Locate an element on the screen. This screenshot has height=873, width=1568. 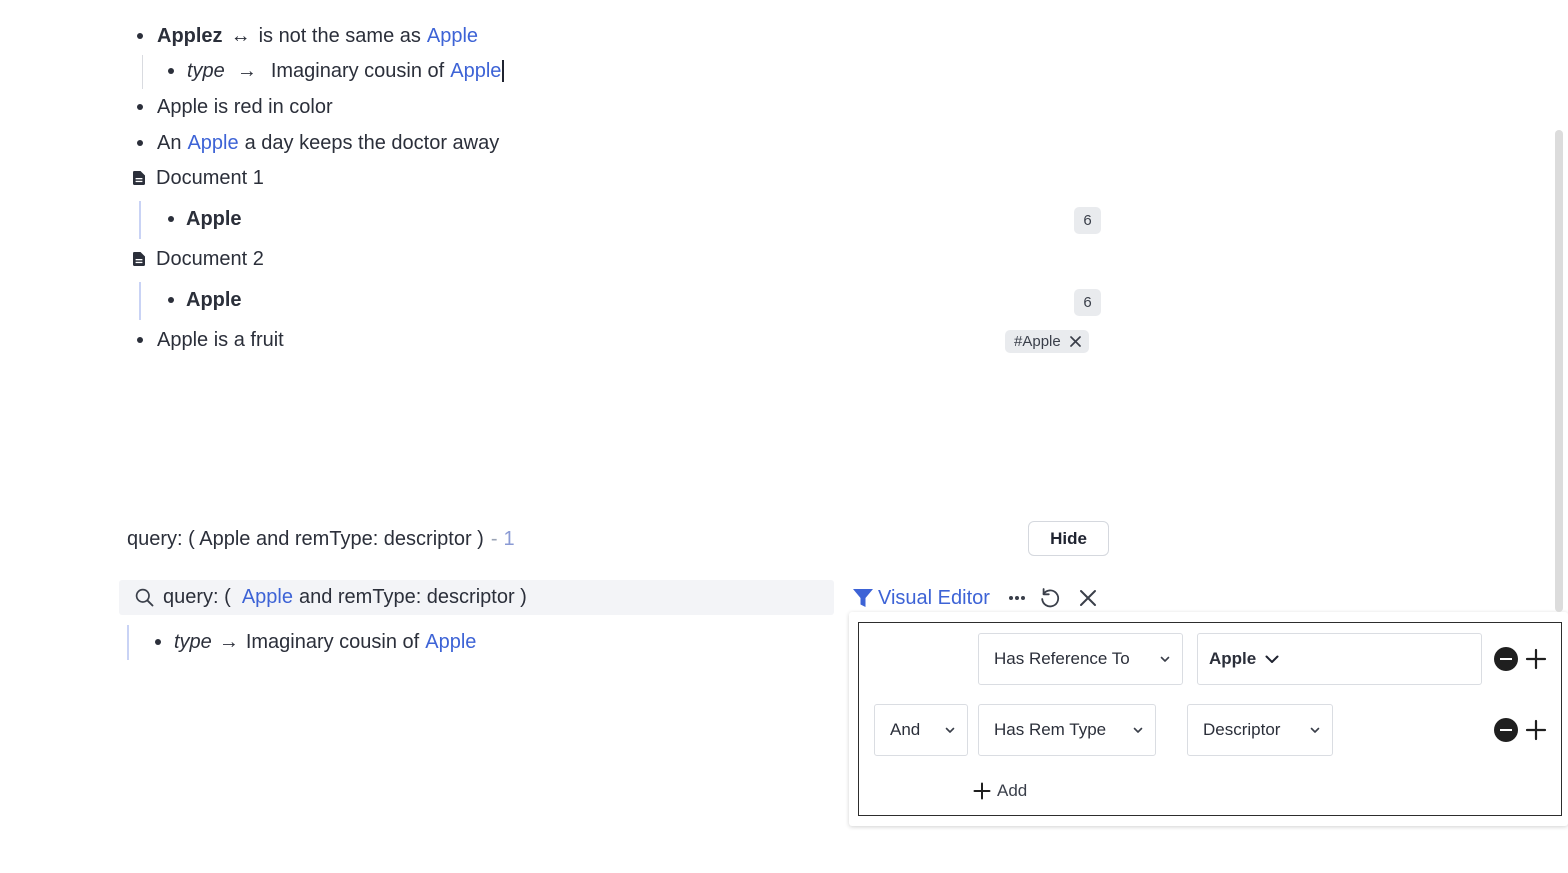
tag-apple: #Apple is located at coordinates (1047, 341).